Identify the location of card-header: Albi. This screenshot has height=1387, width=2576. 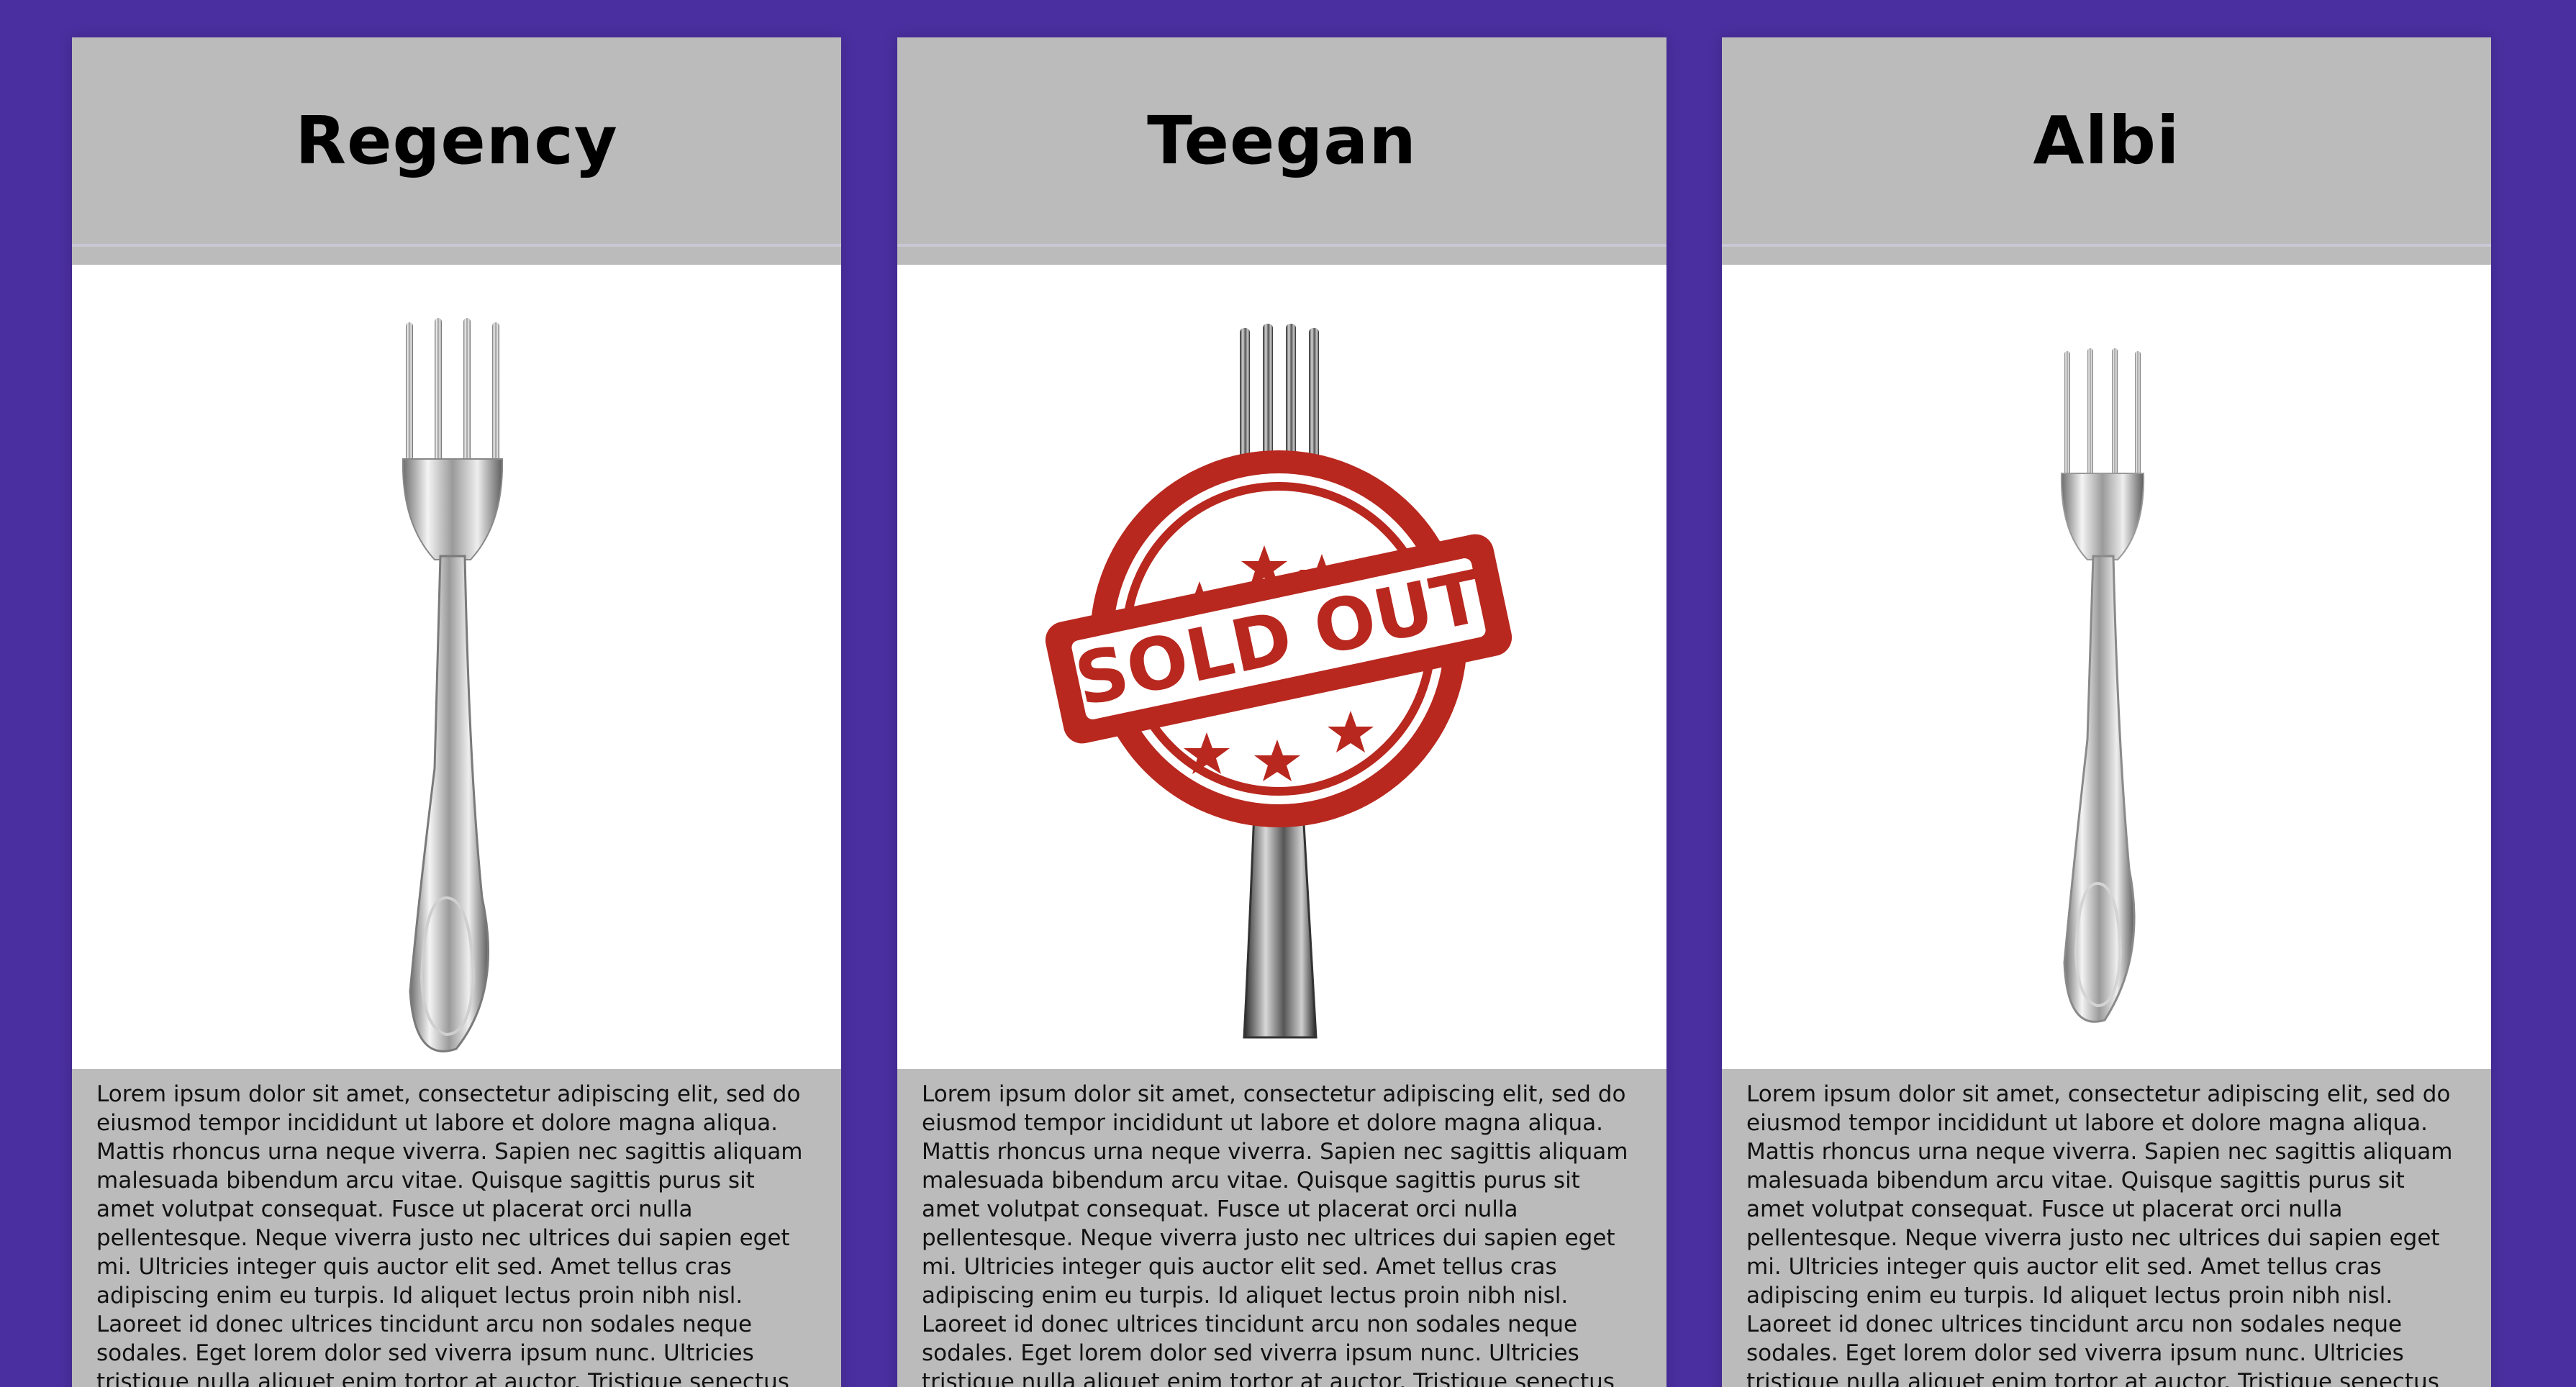
(2106, 140).